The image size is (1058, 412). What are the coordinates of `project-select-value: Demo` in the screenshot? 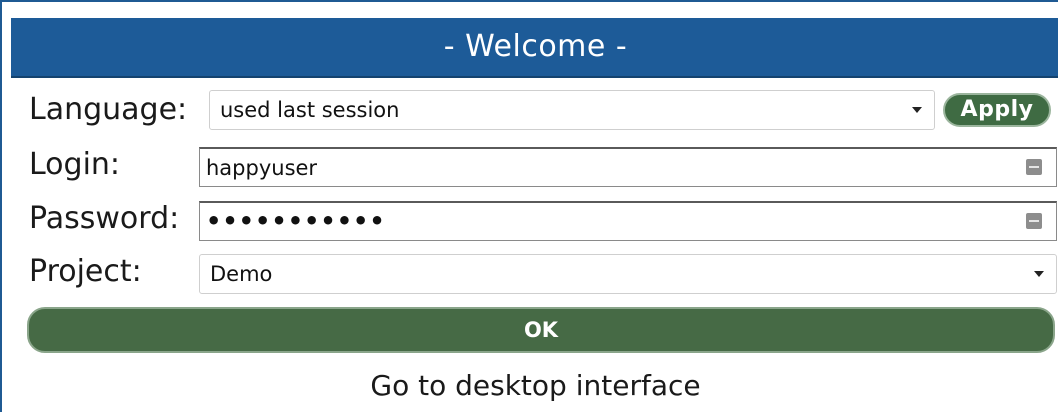 It's located at (241, 274).